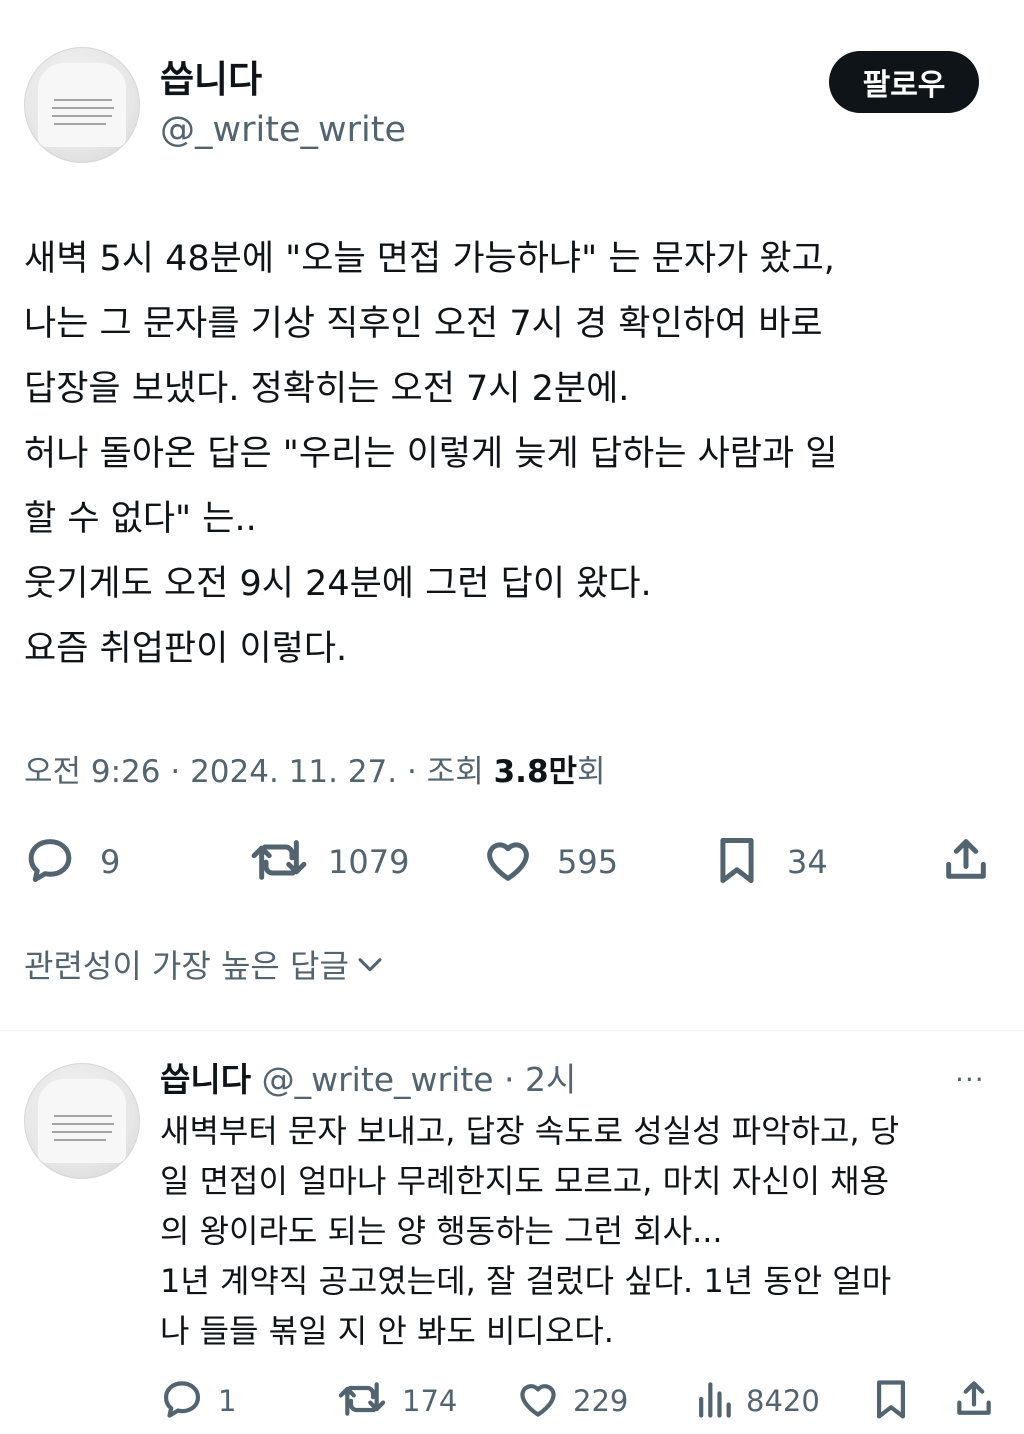  What do you see at coordinates (387, 1331) in the screenshot?
I see `reply-text-line: 나 들들 볶일 지 안 봐도 비디오다.` at bounding box center [387, 1331].